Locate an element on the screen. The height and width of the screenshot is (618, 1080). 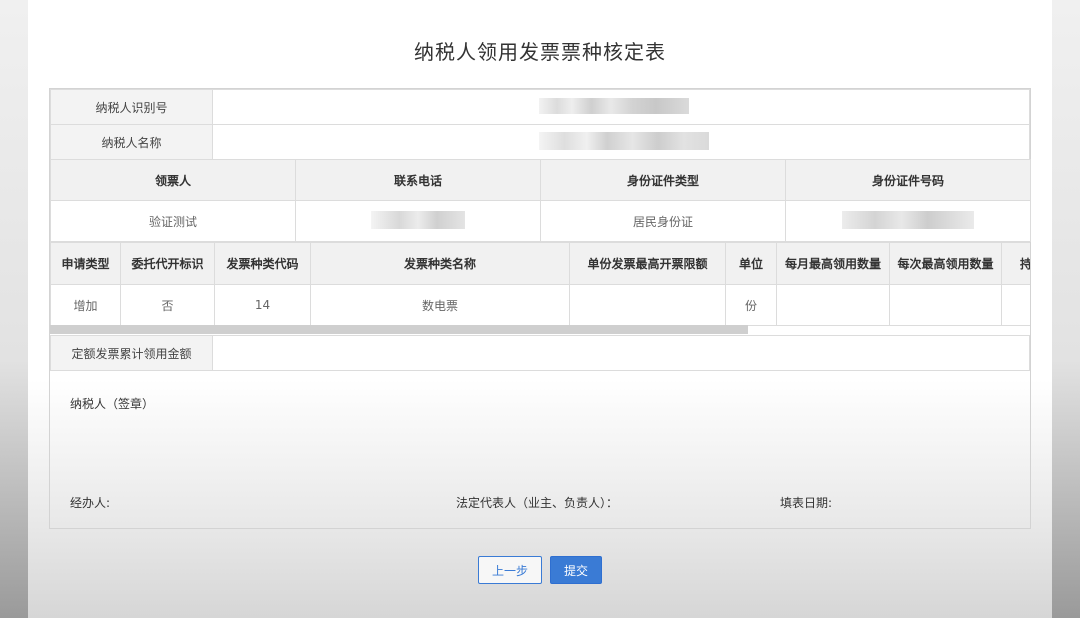
page-title: 纳税人领用发票票种核定表 is located at coordinates (540, 52).